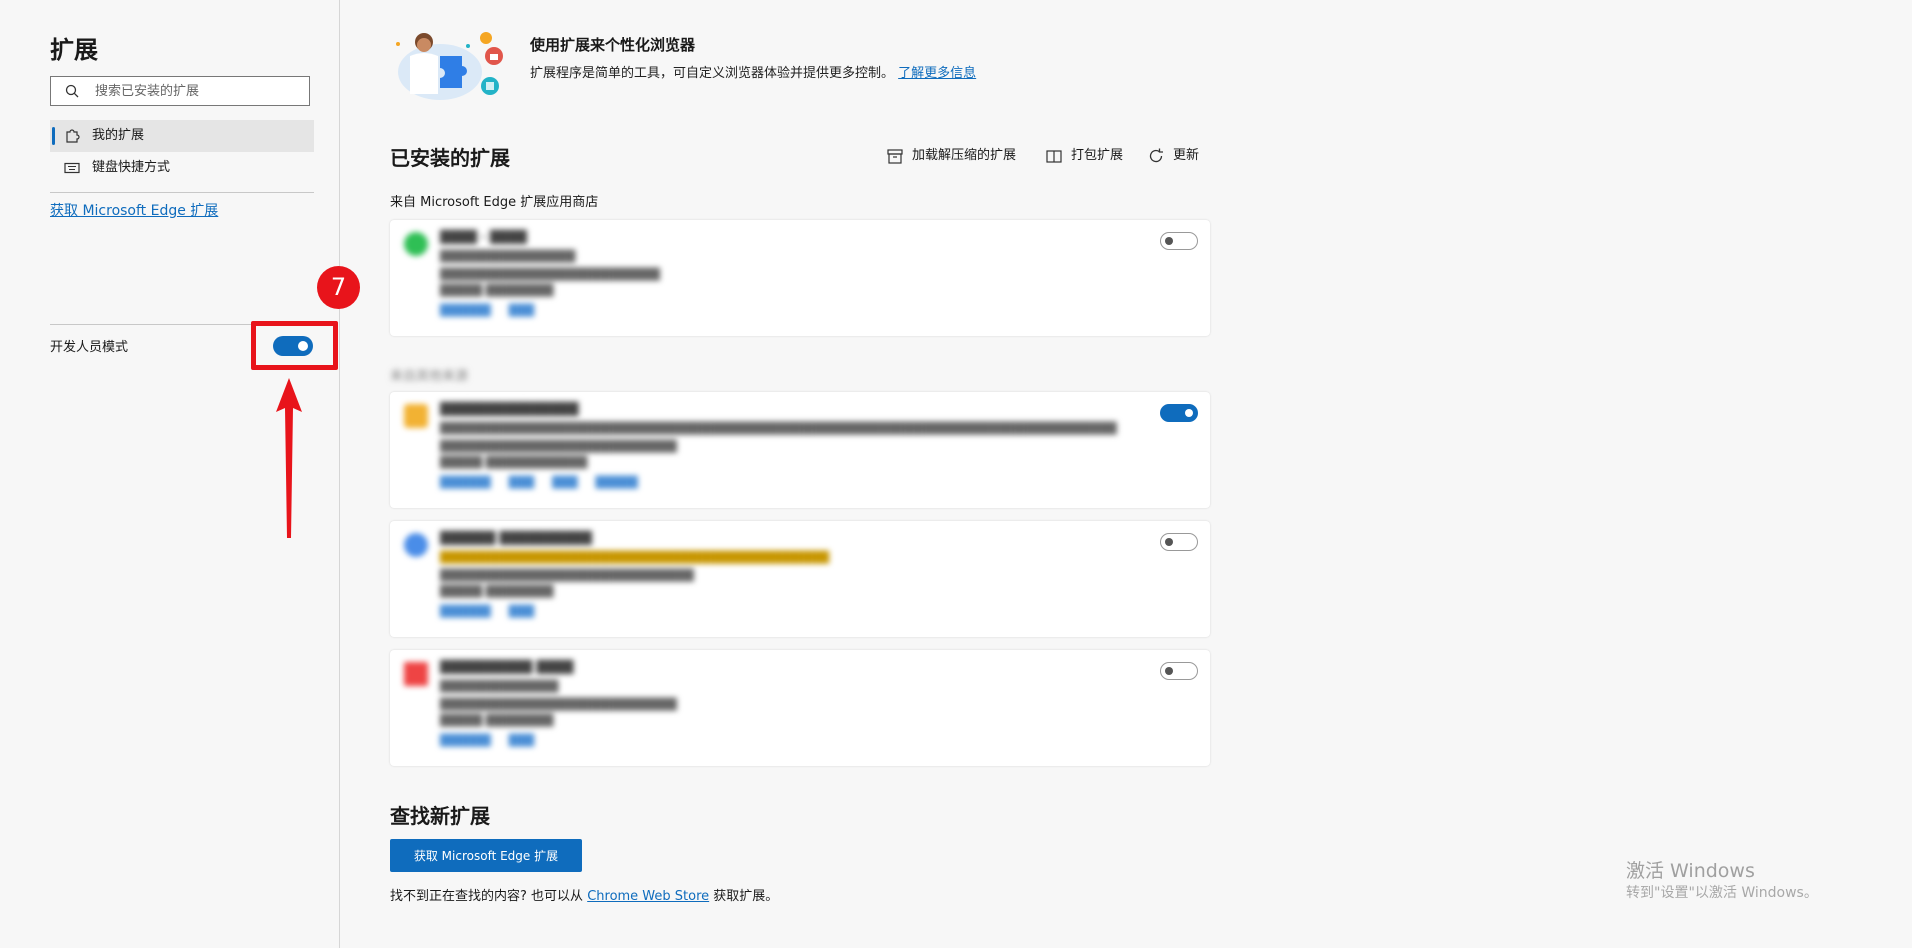 The width and height of the screenshot is (1912, 948). I want to click on activation-watermark-subtitle: 转到"设置"以激活 Windows。, so click(1722, 893).